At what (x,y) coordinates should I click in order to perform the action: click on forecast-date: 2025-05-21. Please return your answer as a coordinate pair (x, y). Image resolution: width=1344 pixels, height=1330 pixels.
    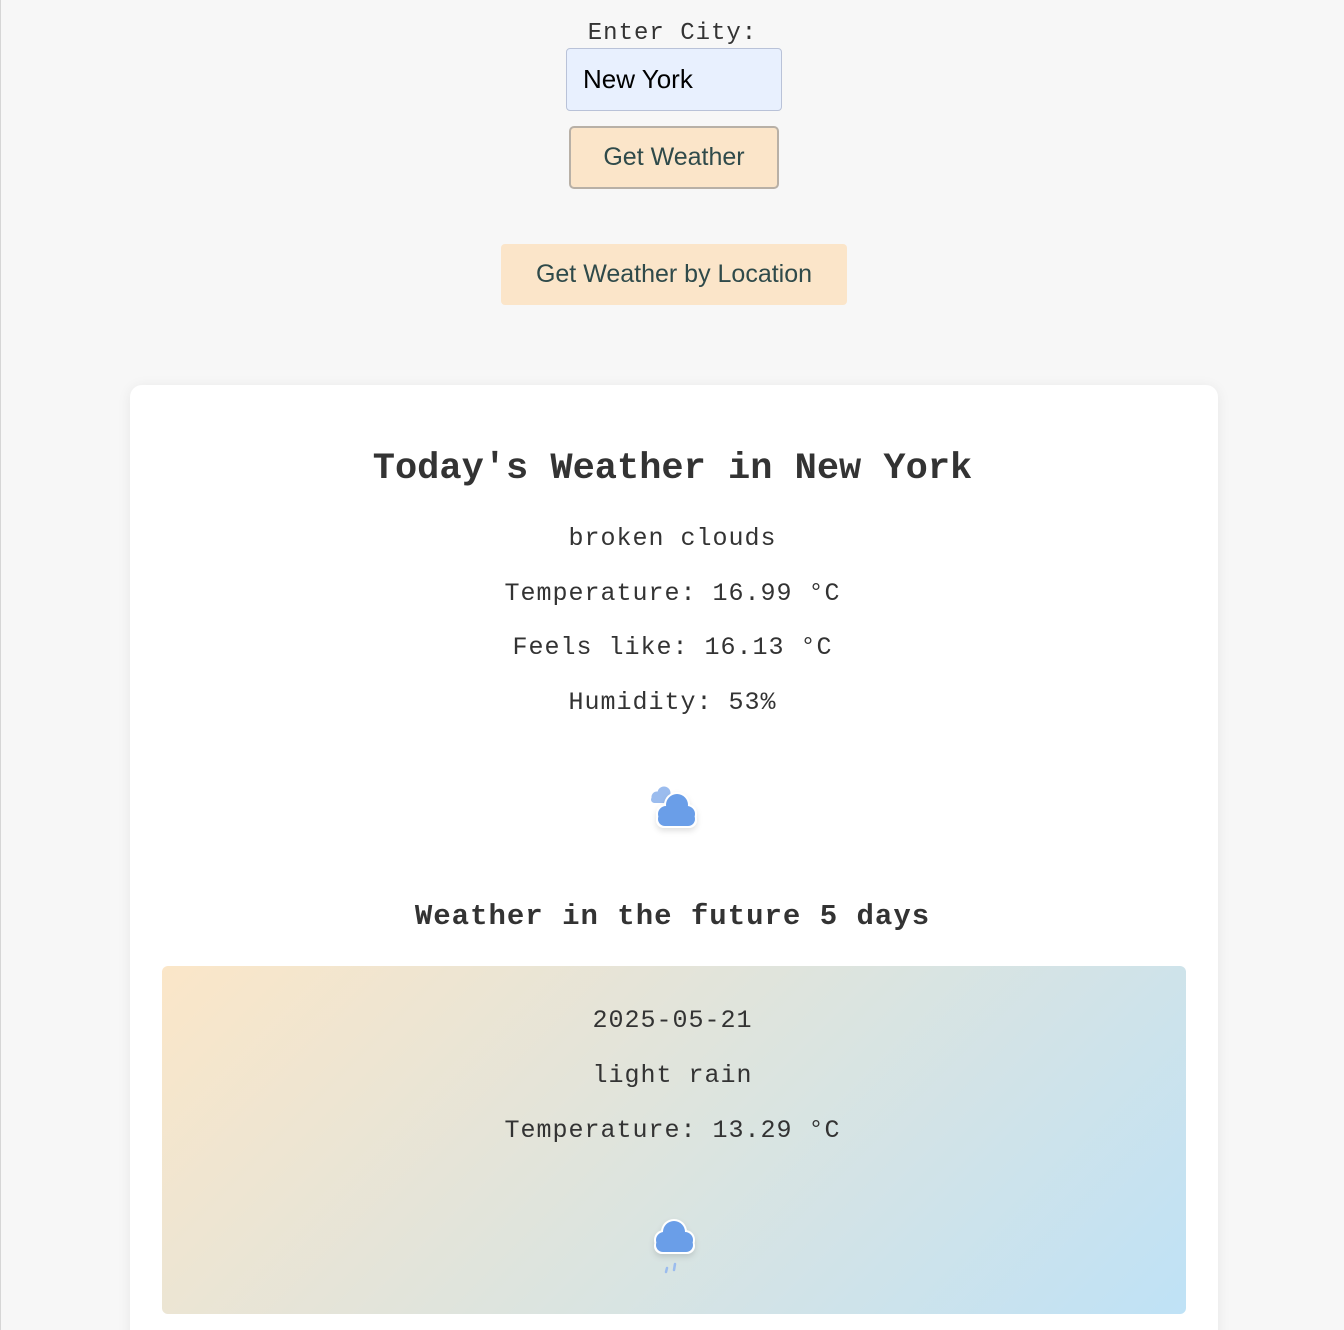
    Looking at the image, I should click on (672, 1020).